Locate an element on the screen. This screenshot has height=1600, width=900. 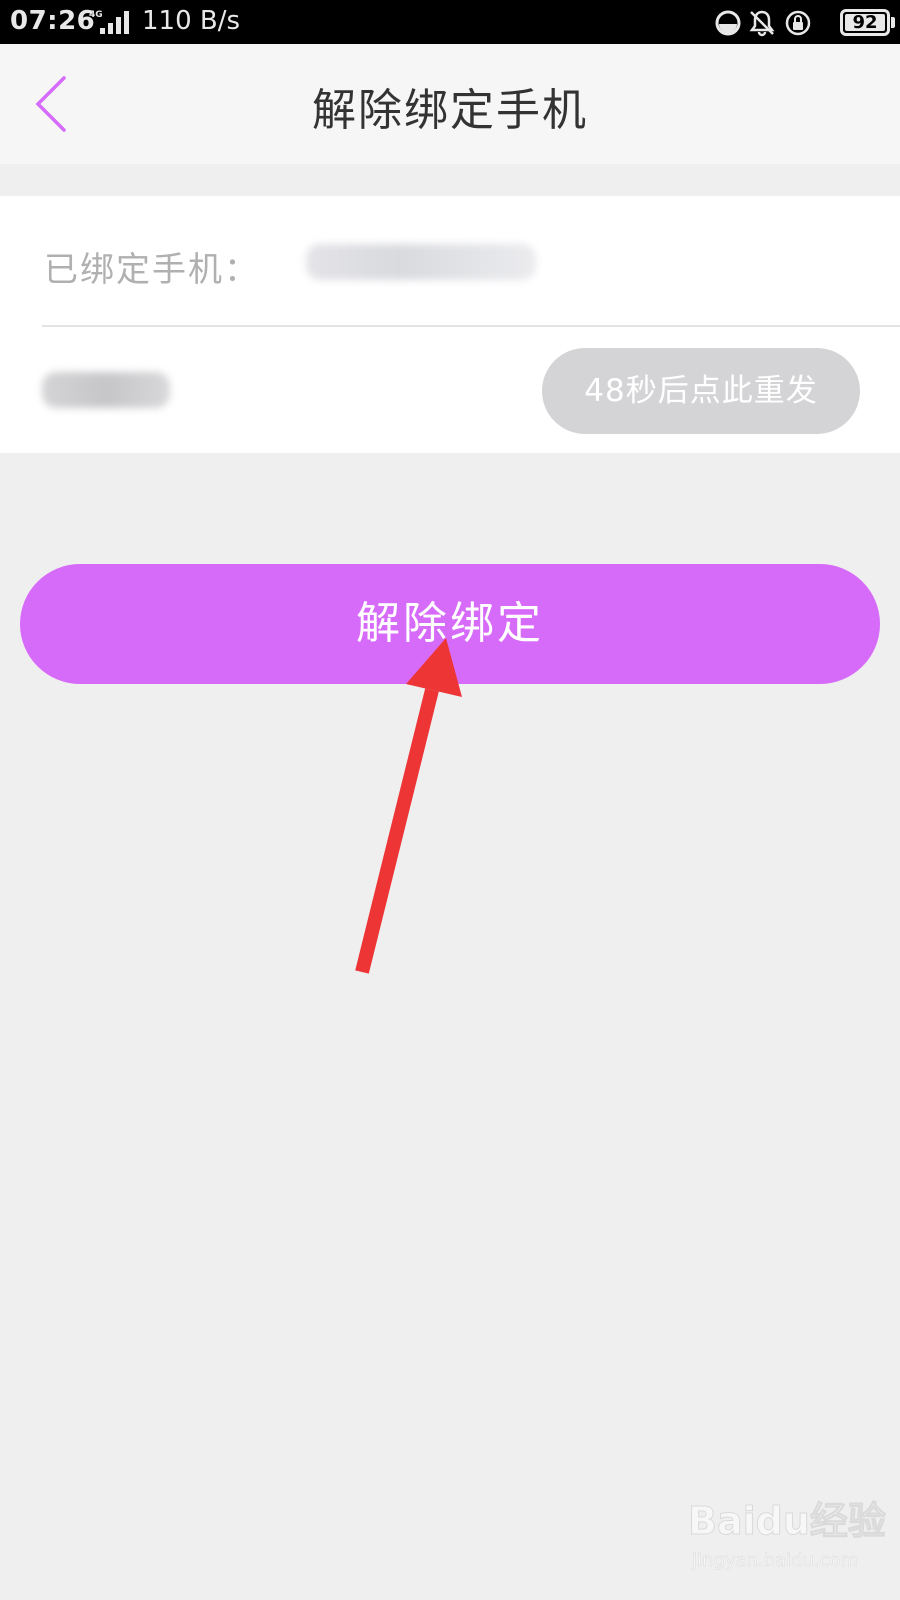
battery-level: 92 is located at coordinates (865, 22).